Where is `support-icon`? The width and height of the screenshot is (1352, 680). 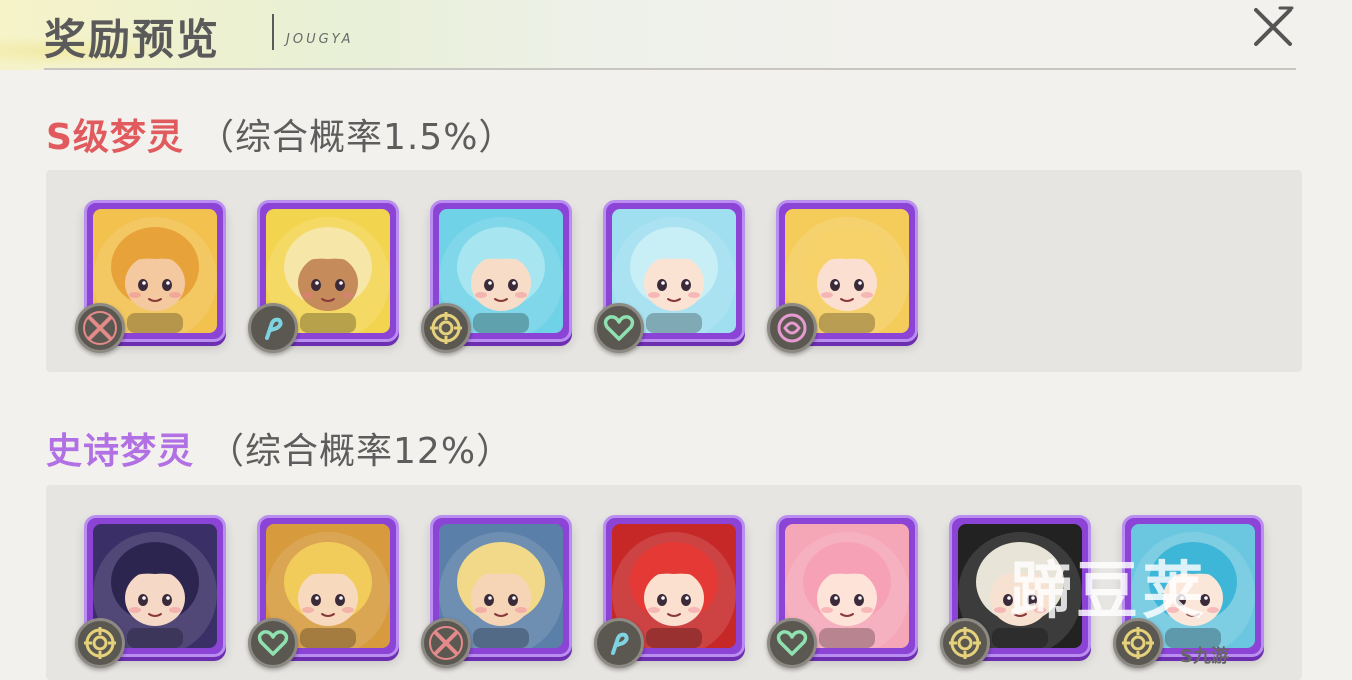 support-icon is located at coordinates (792, 328).